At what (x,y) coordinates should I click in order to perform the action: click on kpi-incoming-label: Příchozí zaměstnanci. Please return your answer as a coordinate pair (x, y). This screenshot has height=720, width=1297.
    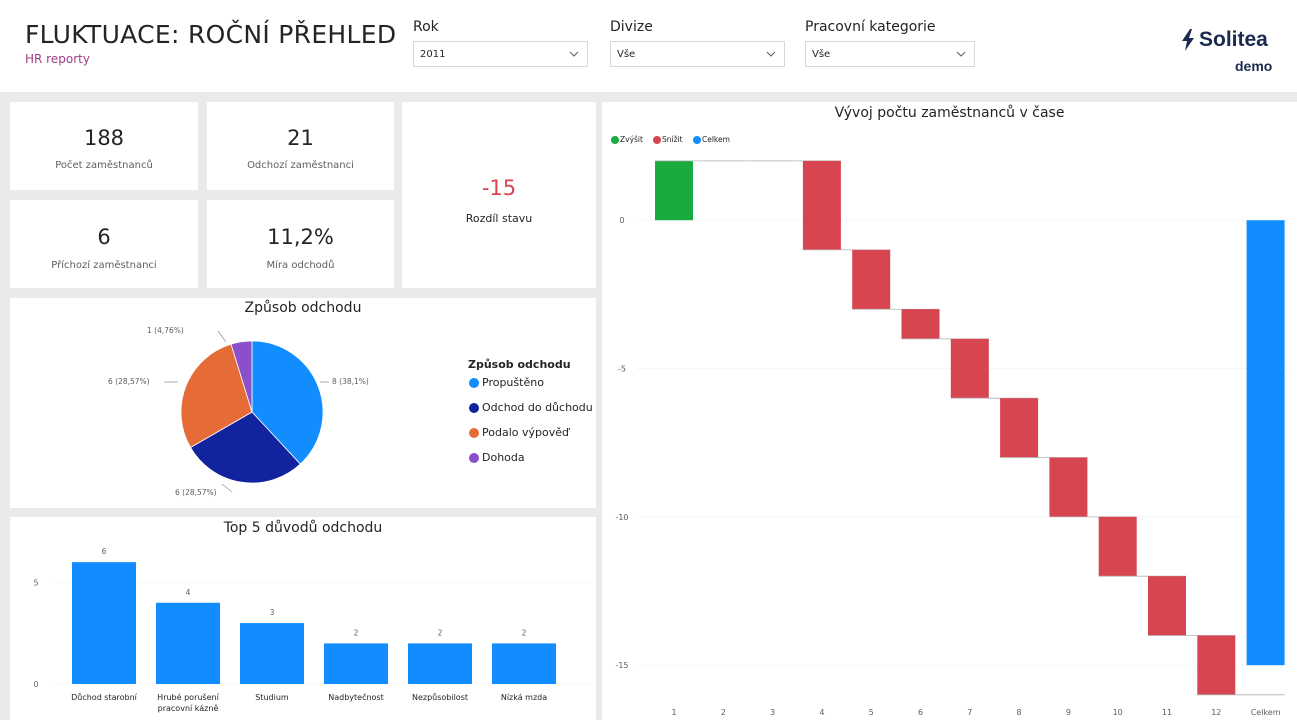
    Looking at the image, I should click on (104, 265).